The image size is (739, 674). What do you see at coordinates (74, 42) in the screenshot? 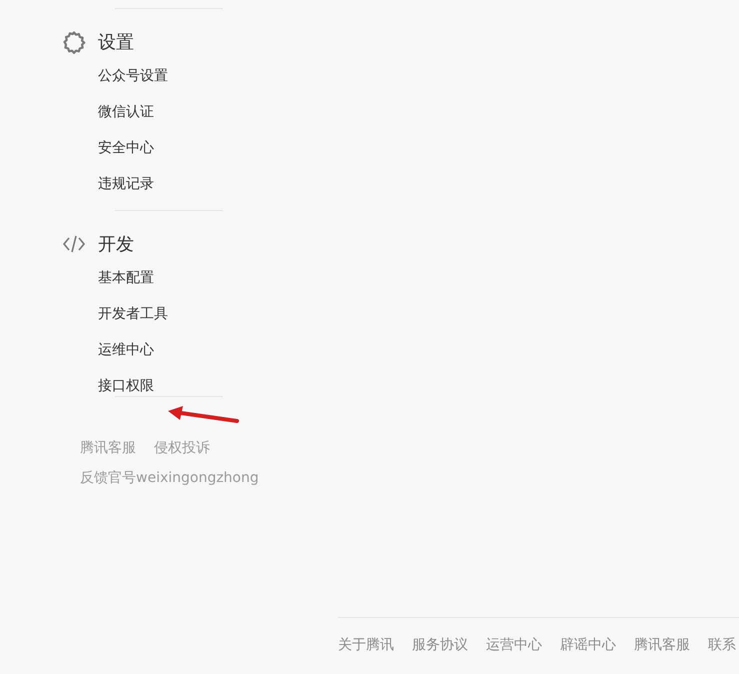
I see `gear-icon` at bounding box center [74, 42].